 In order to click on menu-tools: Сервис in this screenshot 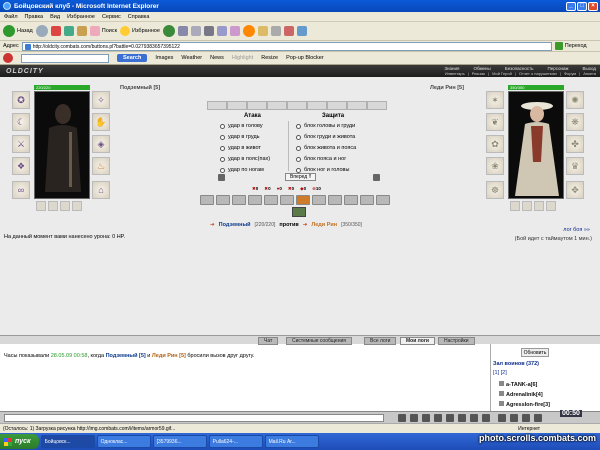, I will do `click(111, 17)`.